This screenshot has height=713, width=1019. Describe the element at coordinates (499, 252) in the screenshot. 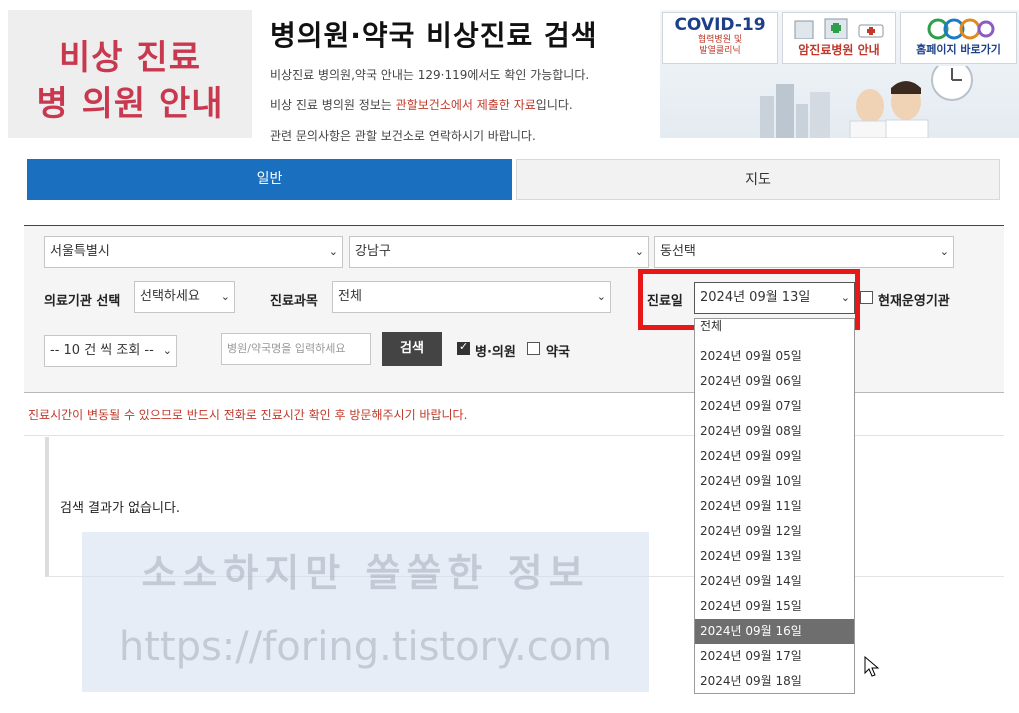

I see `district-select: 강남구 ⌄` at that location.